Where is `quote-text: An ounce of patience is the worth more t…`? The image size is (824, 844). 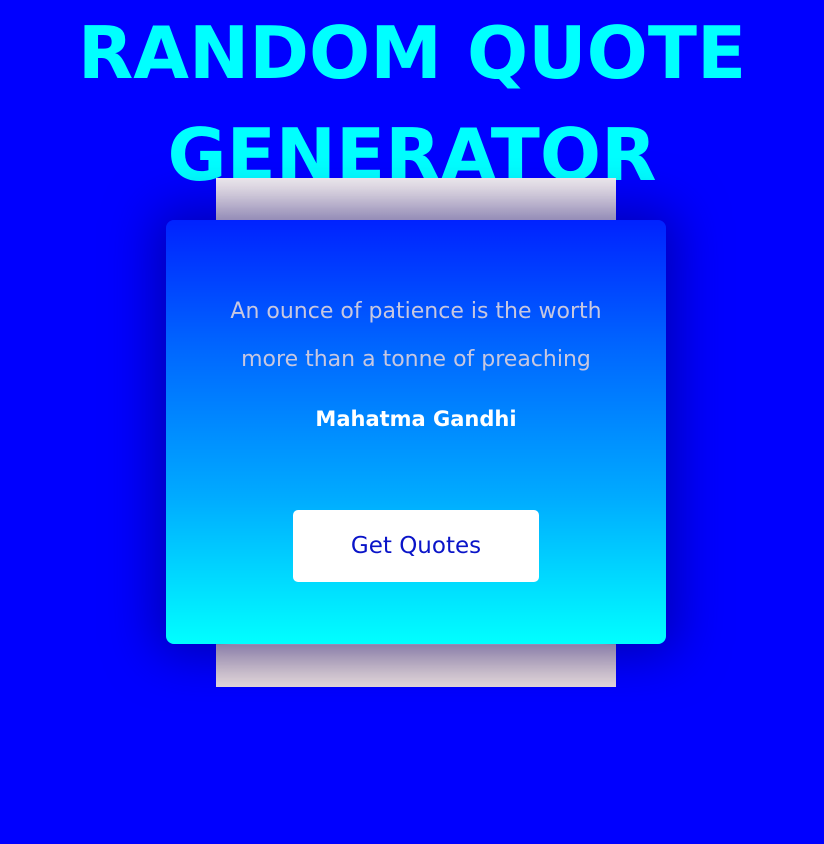 quote-text: An ounce of patience is the worth more t… is located at coordinates (416, 335).